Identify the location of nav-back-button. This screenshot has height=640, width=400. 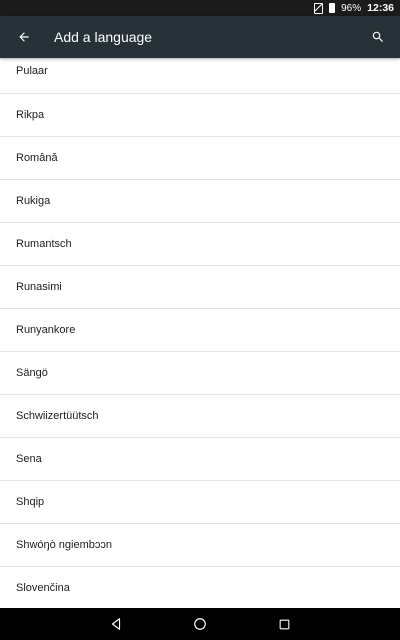
(116, 624).